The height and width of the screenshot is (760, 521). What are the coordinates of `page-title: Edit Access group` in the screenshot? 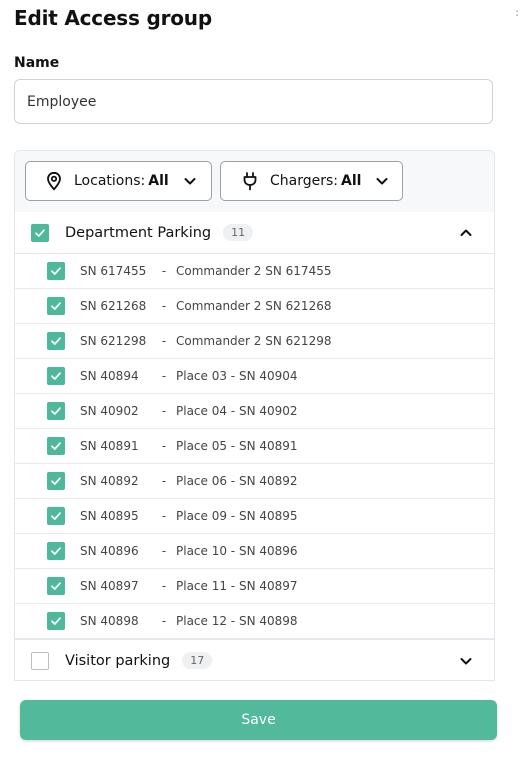 It's located at (113, 18).